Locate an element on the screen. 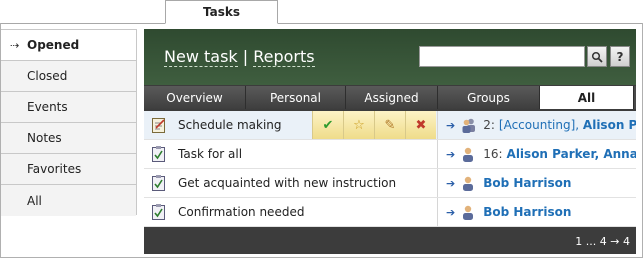 The width and height of the screenshot is (643, 258). sidebar-item-label: Opened is located at coordinates (53, 45).